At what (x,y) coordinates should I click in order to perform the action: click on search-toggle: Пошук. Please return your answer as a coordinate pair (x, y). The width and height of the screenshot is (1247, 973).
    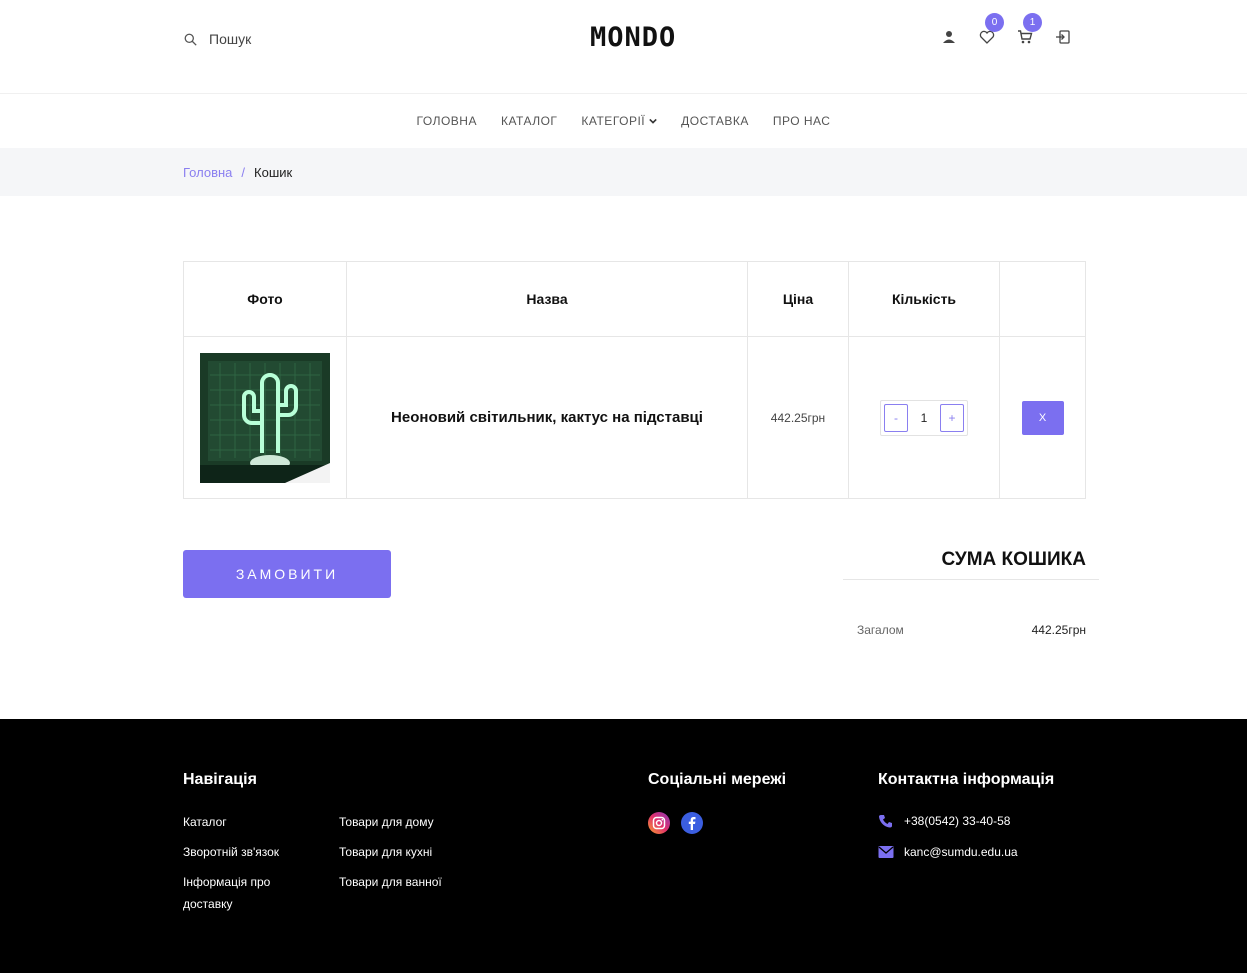
    Looking at the image, I should click on (217, 39).